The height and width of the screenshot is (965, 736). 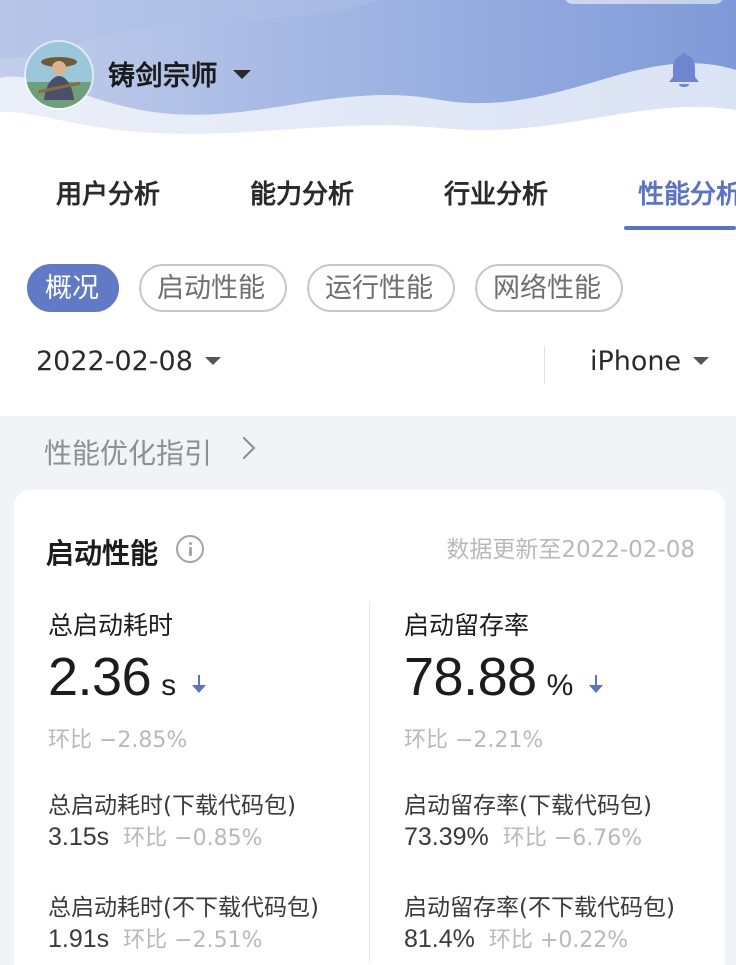 I want to click on device-picker: iPhone, so click(x=650, y=361).